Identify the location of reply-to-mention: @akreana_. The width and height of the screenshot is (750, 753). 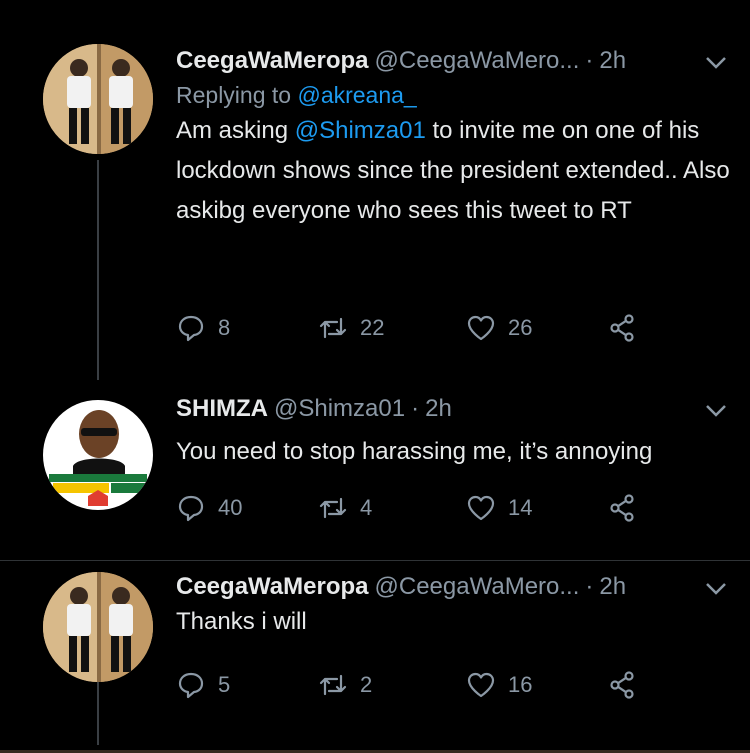
(356, 95).